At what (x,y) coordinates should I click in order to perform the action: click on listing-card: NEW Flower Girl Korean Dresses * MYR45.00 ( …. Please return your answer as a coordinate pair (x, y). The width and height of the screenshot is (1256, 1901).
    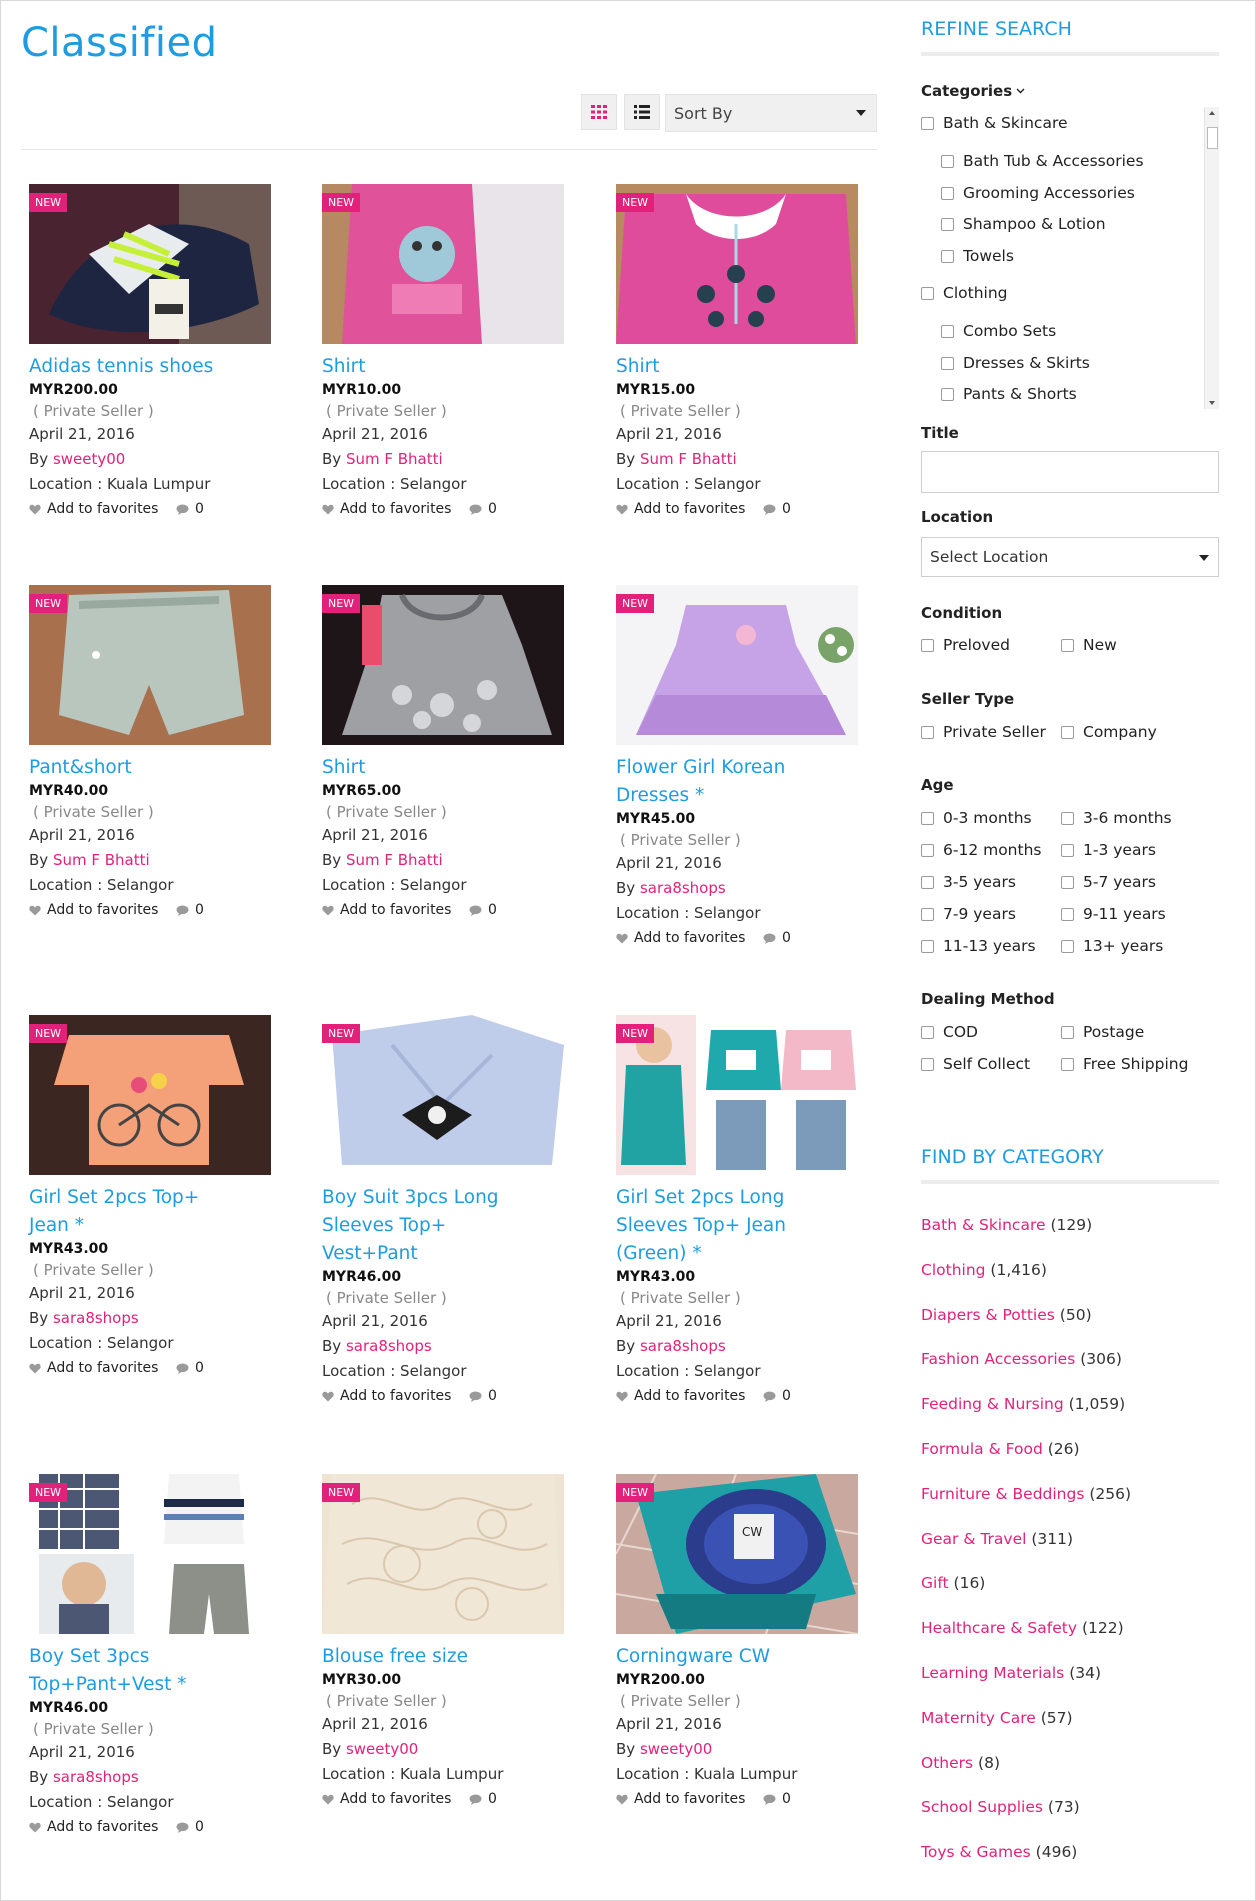
    Looking at the image, I should click on (737, 767).